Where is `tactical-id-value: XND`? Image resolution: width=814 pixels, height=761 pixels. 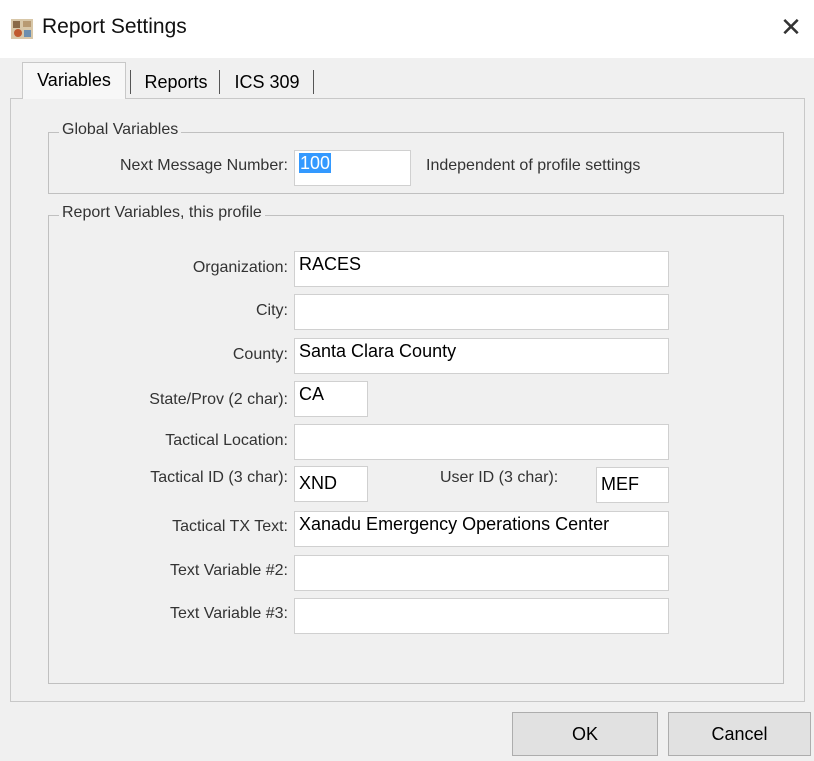
tactical-id-value: XND is located at coordinates (318, 483).